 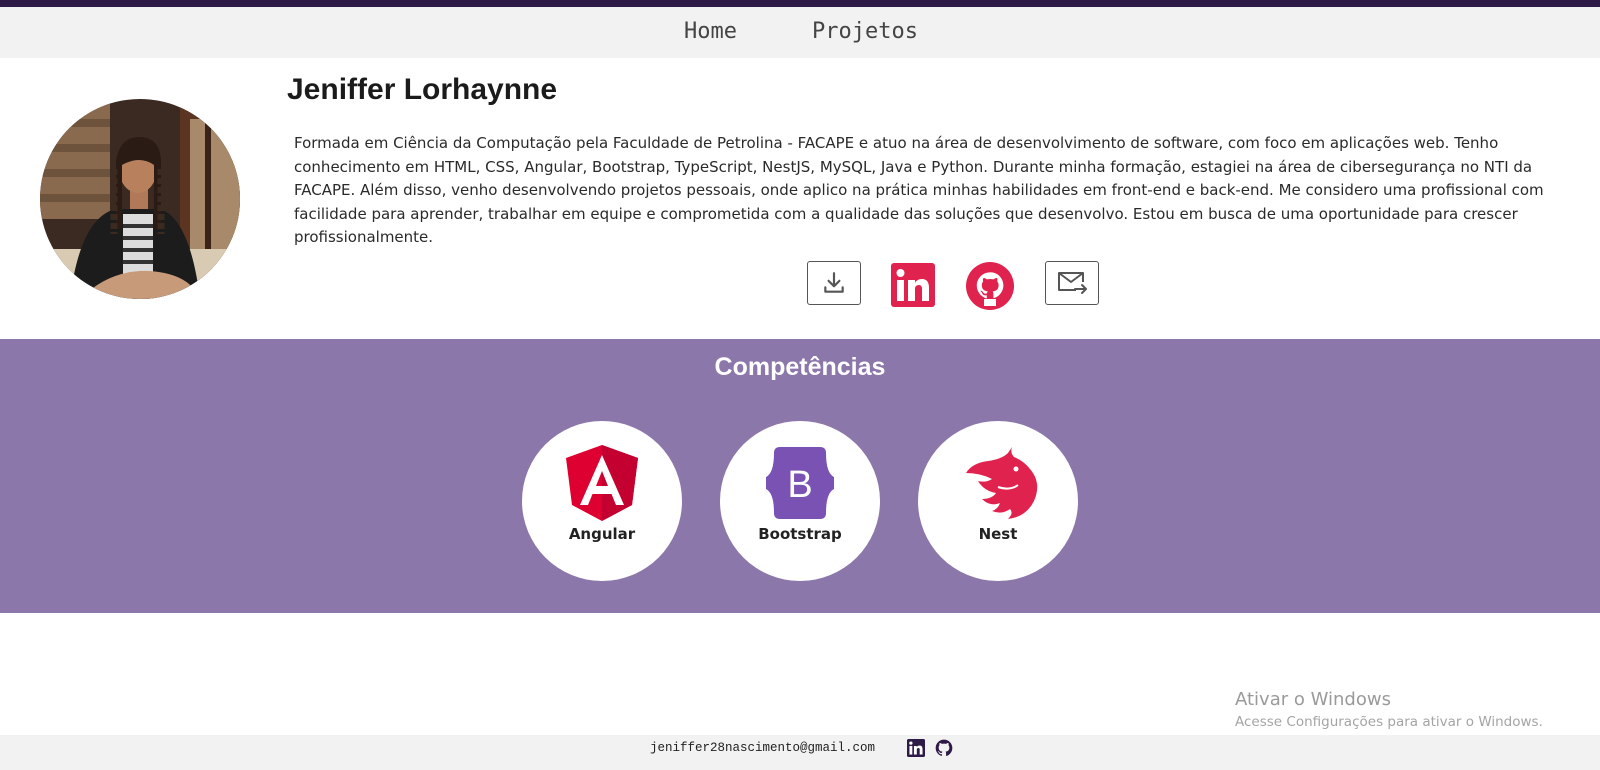 What do you see at coordinates (800, 367) in the screenshot?
I see `skills-title: Competências` at bounding box center [800, 367].